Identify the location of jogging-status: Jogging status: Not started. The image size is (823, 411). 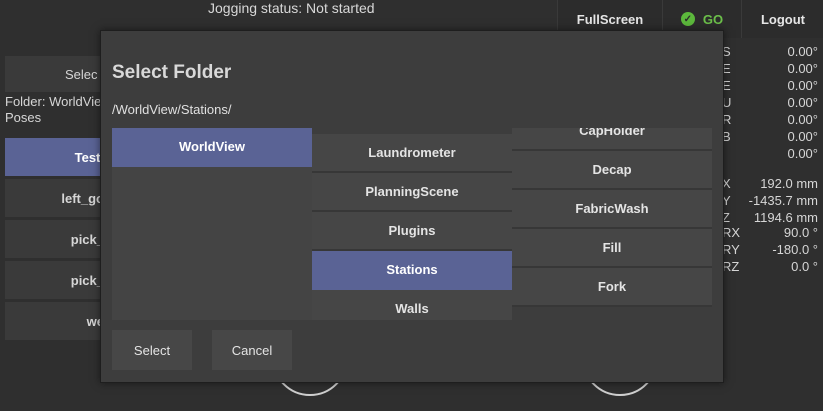
(291, 8).